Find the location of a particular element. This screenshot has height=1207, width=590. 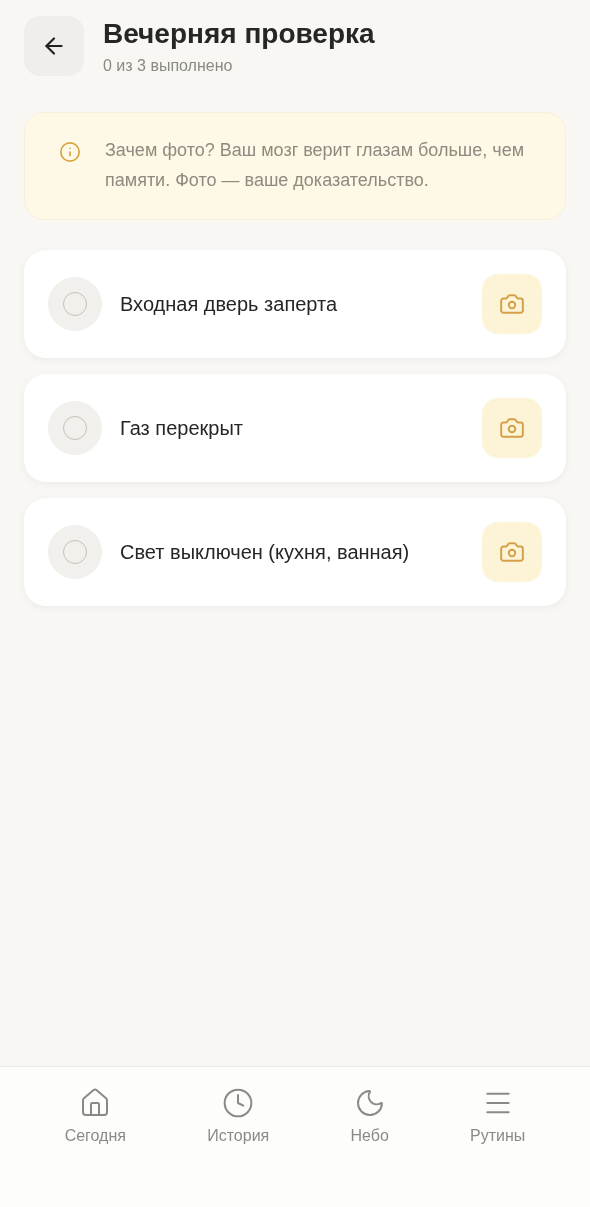

info-icon is located at coordinates (70, 152).